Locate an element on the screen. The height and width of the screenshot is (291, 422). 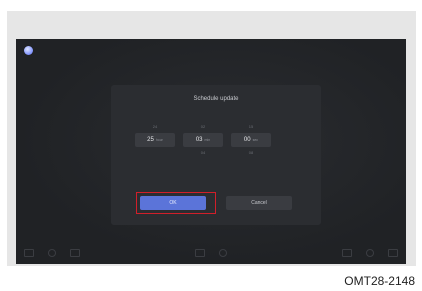
hour-next-value is located at coordinates (155, 153).